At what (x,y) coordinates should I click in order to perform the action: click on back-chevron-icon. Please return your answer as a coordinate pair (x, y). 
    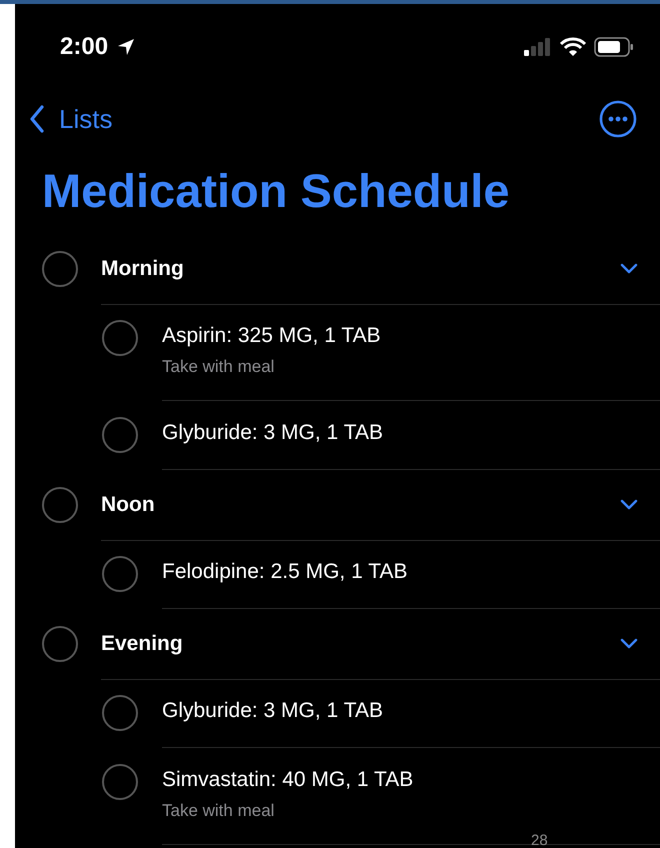
    Looking at the image, I should click on (37, 119).